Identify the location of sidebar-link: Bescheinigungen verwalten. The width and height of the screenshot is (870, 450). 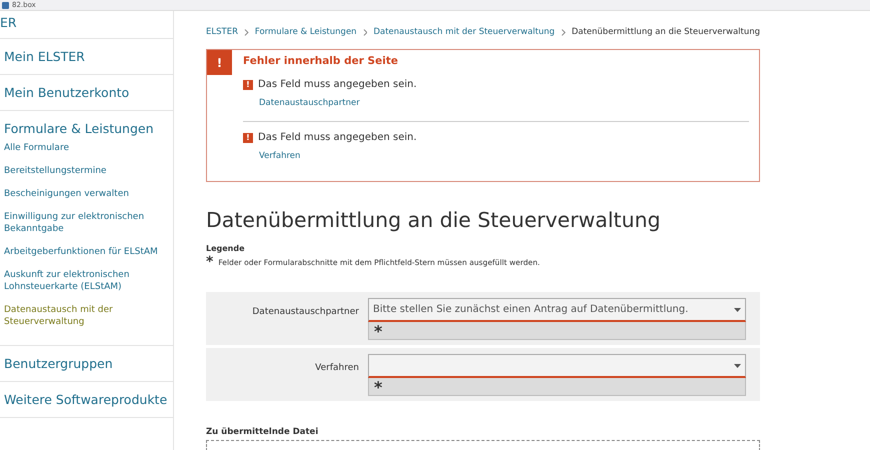
(84, 194).